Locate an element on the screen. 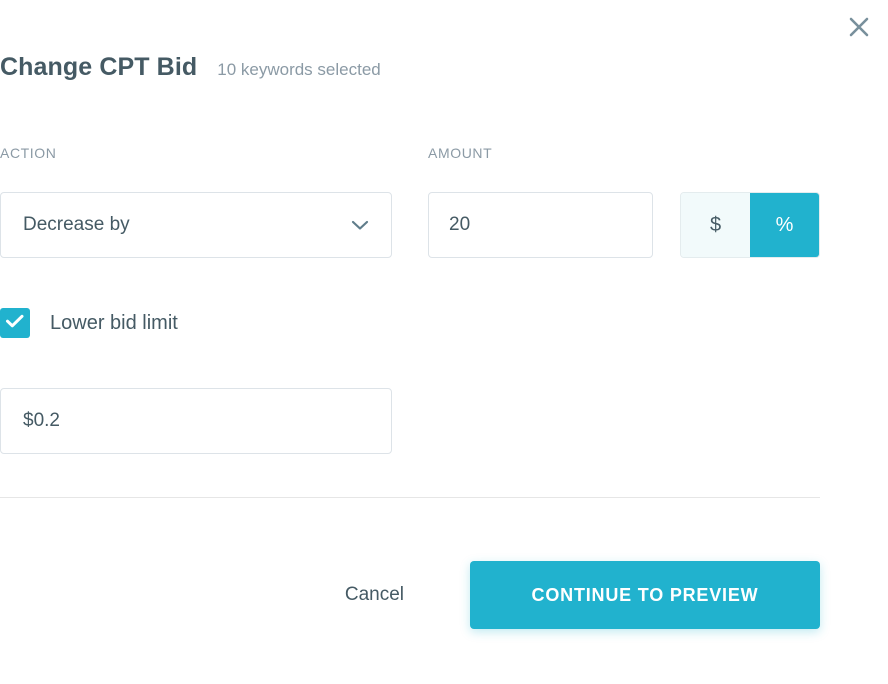 The width and height of the screenshot is (888, 684). unit-toggle-group: $ % is located at coordinates (750, 225).